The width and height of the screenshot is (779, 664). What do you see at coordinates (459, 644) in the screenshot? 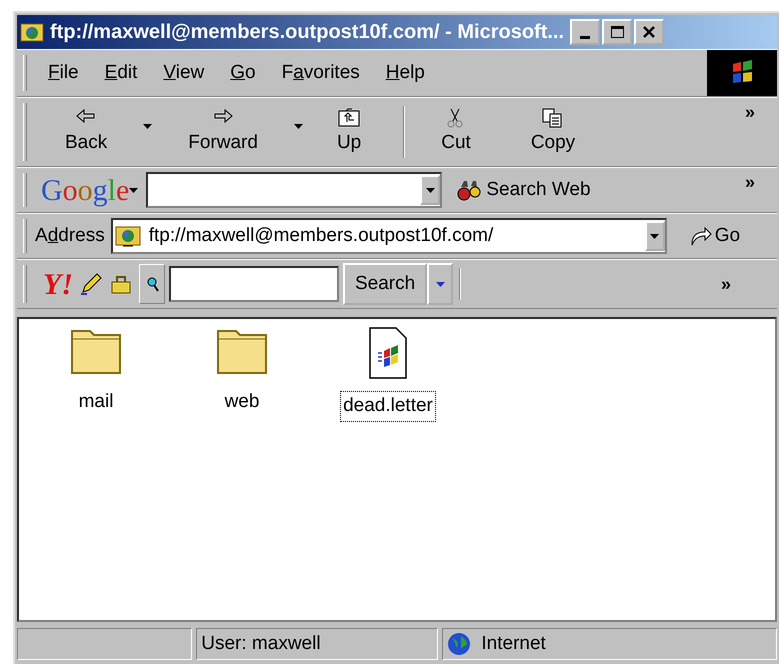
I see `globe-icon` at bounding box center [459, 644].